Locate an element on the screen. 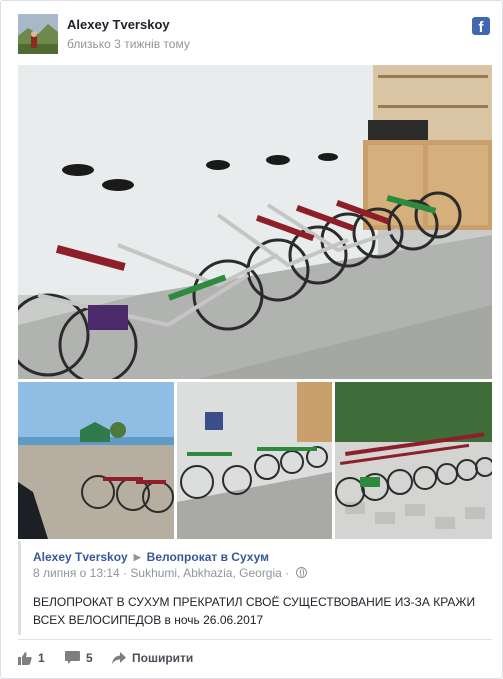  shared-page-link: Велопрокат в Сухум is located at coordinates (208, 557).